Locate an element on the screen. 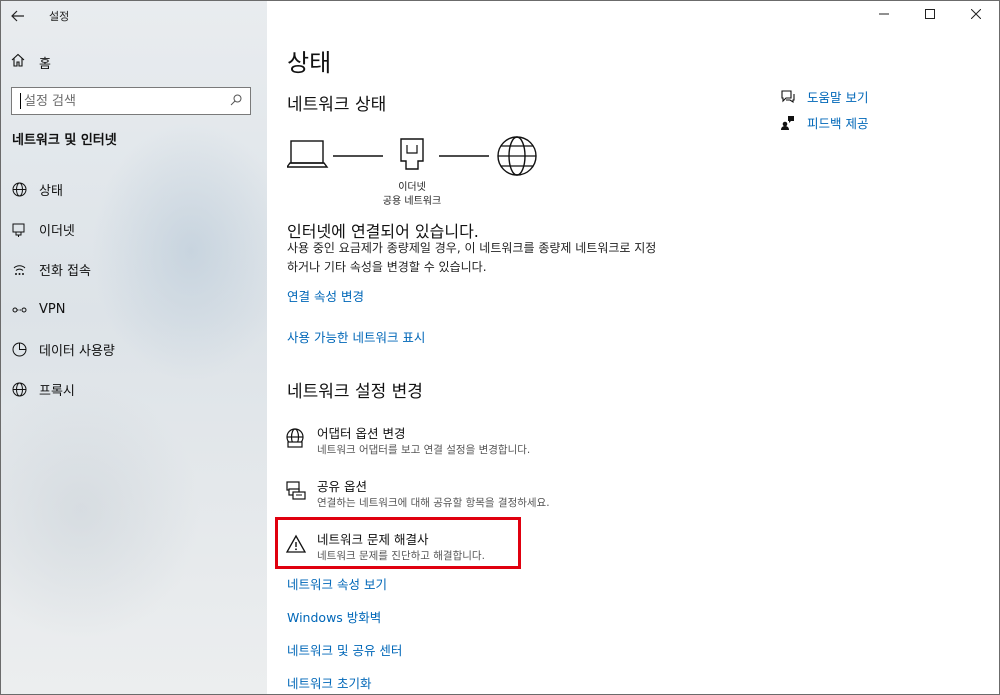 The height and width of the screenshot is (695, 1000). show-available-networks-link: 사용 가능한 네트워크 표시 is located at coordinates (356, 336).